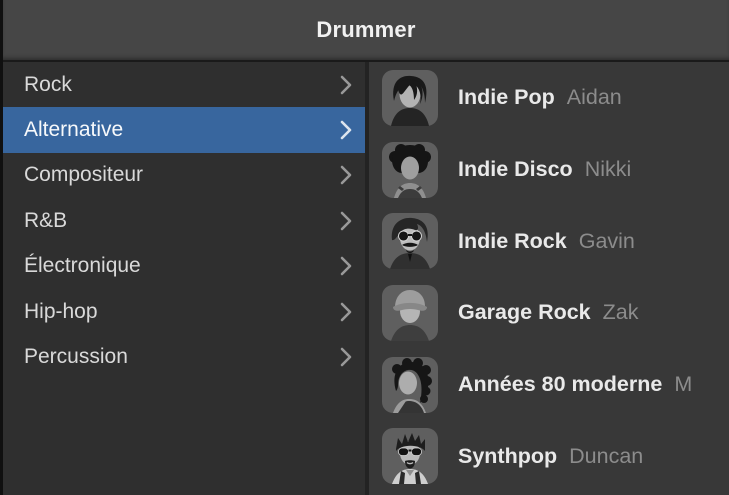 Image resolution: width=729 pixels, height=495 pixels. What do you see at coordinates (410, 241) in the screenshot?
I see `avatar-indie-rock-icon` at bounding box center [410, 241].